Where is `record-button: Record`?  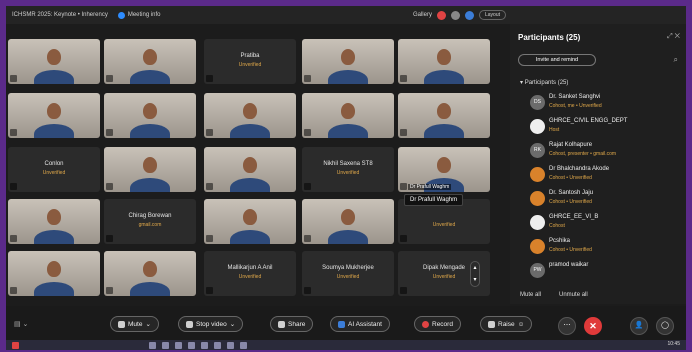 record-button: Record is located at coordinates (437, 324).